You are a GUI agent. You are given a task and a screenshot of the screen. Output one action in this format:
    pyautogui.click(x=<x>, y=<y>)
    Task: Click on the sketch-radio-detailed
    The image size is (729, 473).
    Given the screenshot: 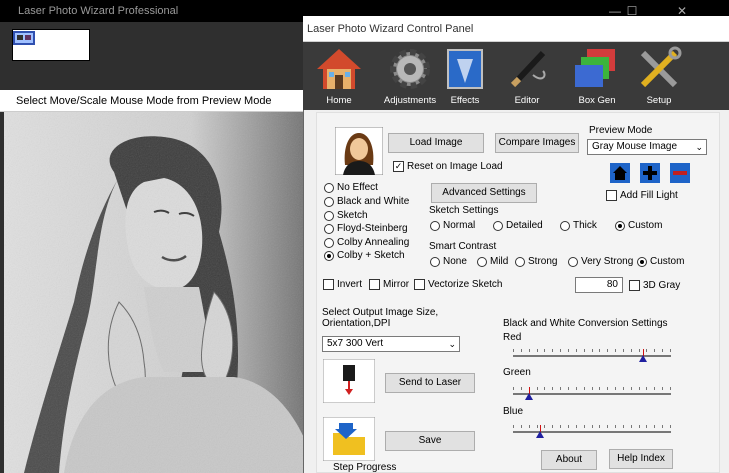 What is the action you would take?
    pyautogui.click(x=498, y=226)
    